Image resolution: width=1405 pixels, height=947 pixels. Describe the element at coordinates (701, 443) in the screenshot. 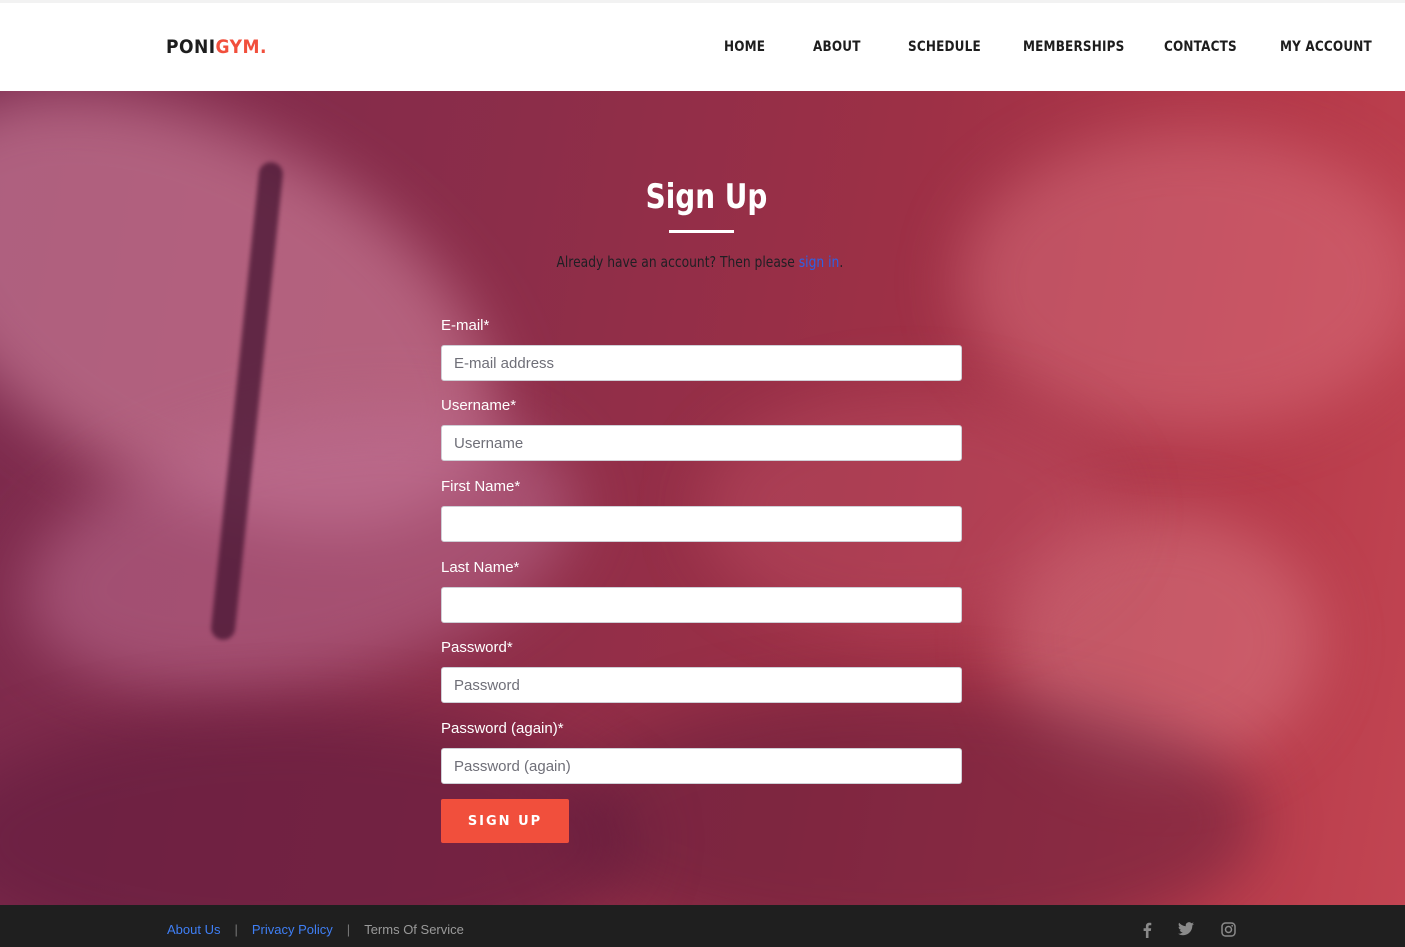

I see `username-field` at that location.